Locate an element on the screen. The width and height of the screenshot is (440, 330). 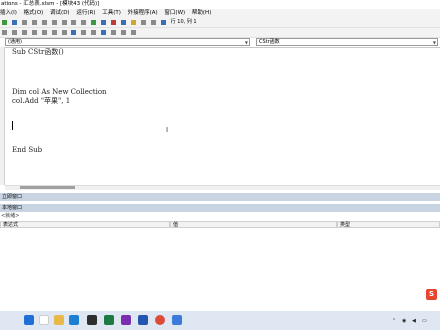
object-browser-icon is located at coordinates (153, 22).